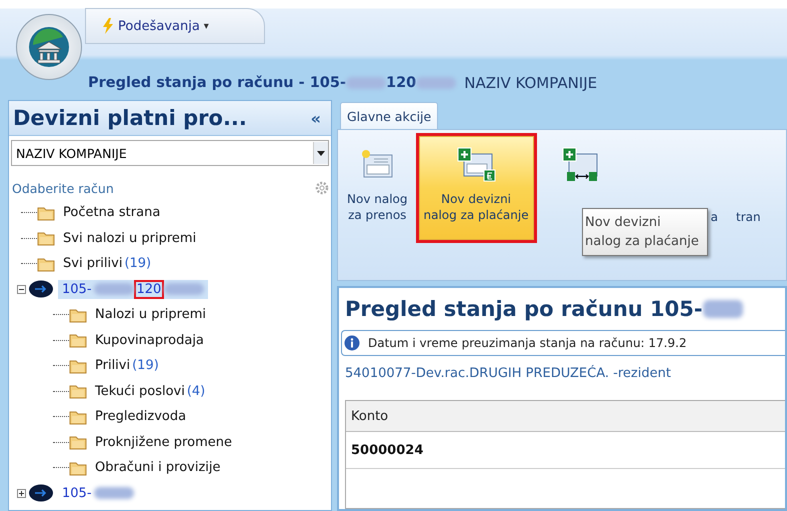 The width and height of the screenshot is (787, 511). What do you see at coordinates (476, 188) in the screenshot?
I see `ribbon-button: Nov devizni nalog za plaćanje` at bounding box center [476, 188].